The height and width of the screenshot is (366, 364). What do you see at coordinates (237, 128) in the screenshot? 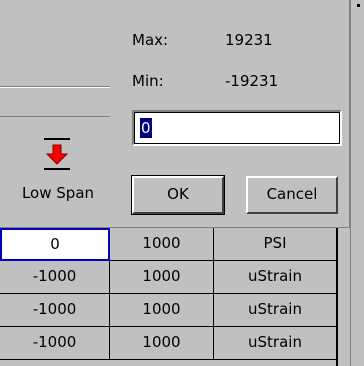
I see `value-input: 0` at bounding box center [237, 128].